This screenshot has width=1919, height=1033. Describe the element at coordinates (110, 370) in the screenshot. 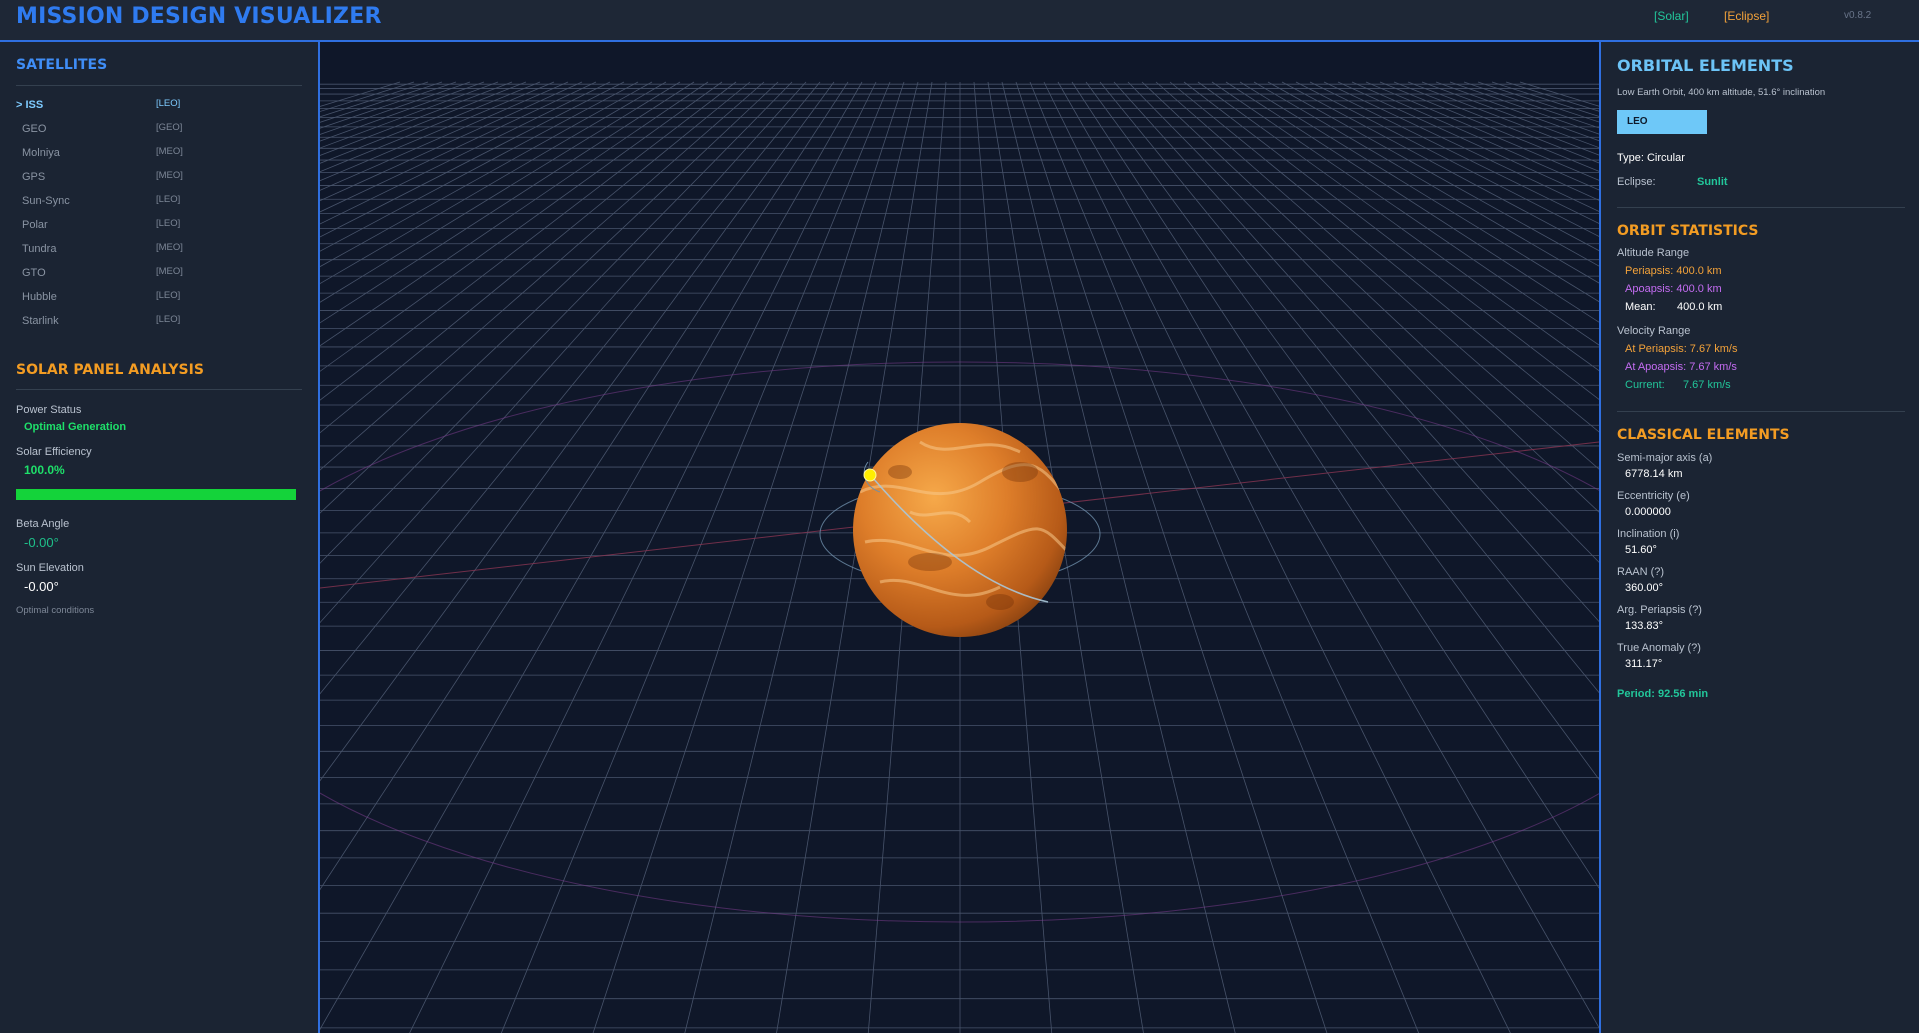

I see `solar-panel-title: SOLAR PANEL ANALYSIS` at that location.